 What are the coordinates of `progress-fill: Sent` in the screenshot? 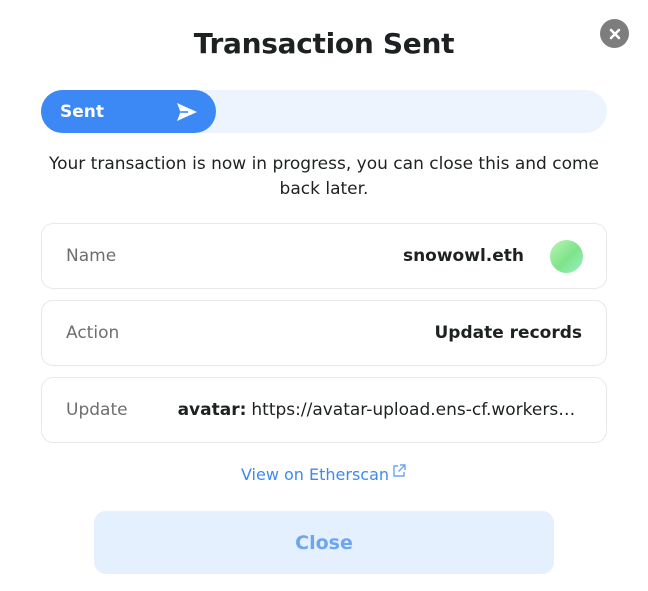 It's located at (128, 111).